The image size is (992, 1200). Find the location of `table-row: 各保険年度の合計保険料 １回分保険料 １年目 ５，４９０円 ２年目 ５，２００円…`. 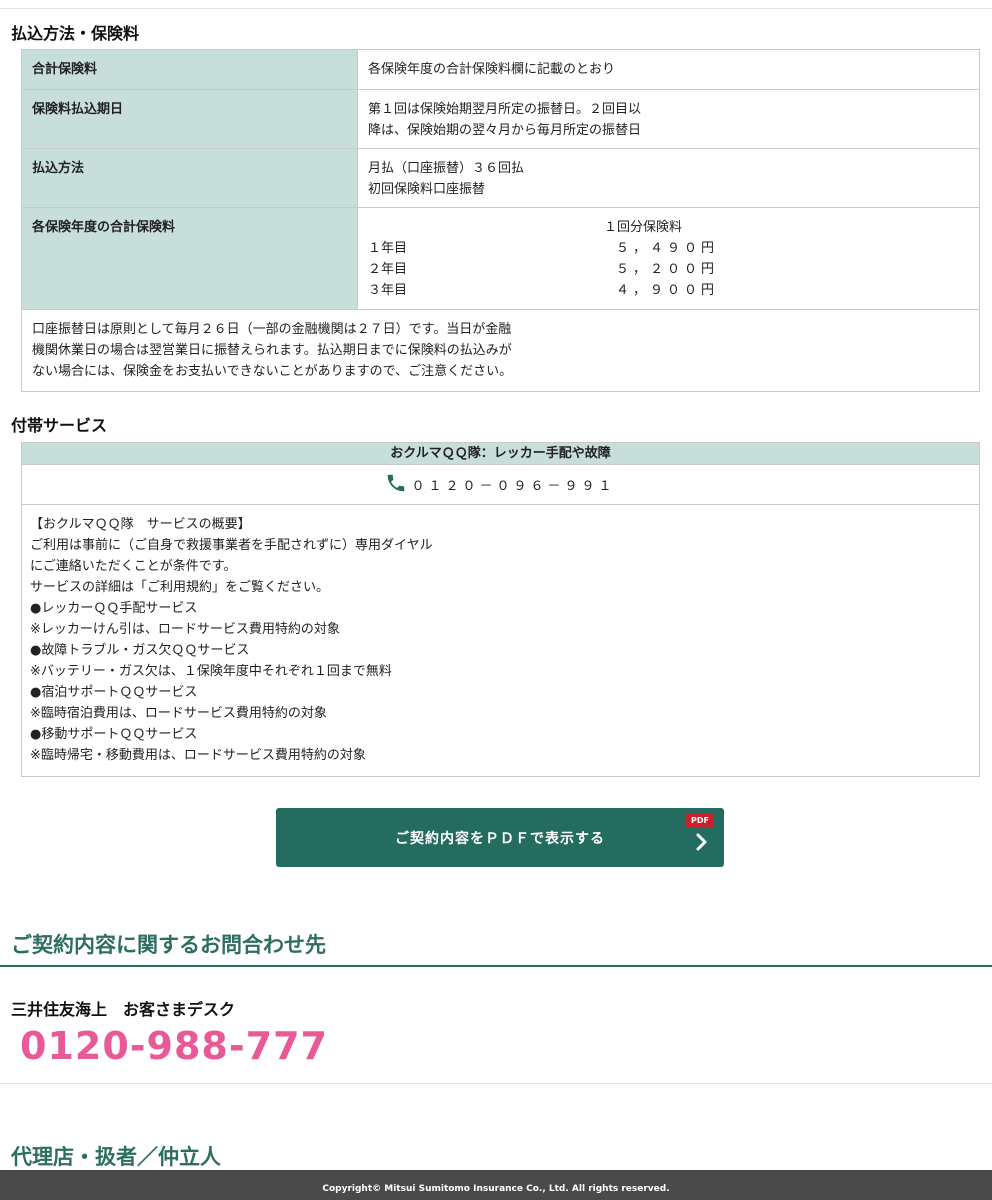

table-row: 各保険年度の合計保険料 １回分保険料 １年目 ５，４９０円 ２年目 ５，２００円… is located at coordinates (500, 258).